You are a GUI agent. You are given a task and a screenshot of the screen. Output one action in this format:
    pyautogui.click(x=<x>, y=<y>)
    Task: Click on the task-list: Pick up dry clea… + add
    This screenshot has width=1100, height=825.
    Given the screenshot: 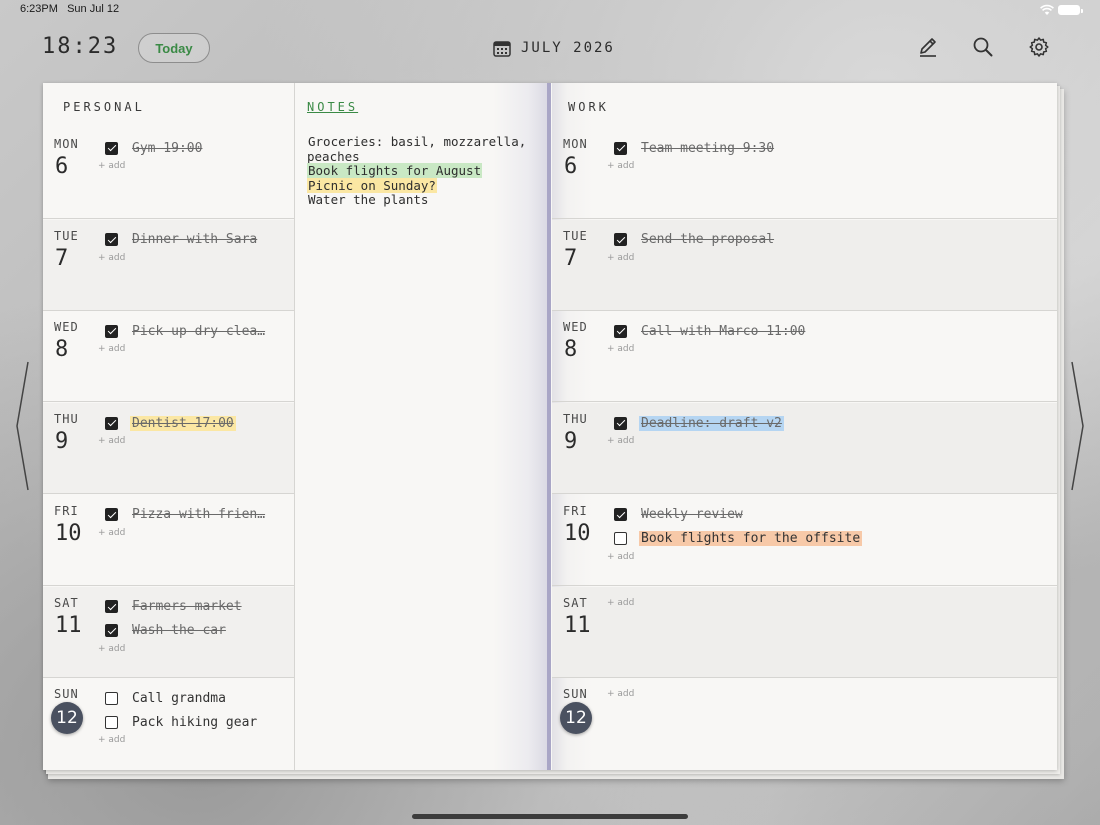 What is the action you would take?
    pyautogui.click(x=192, y=338)
    